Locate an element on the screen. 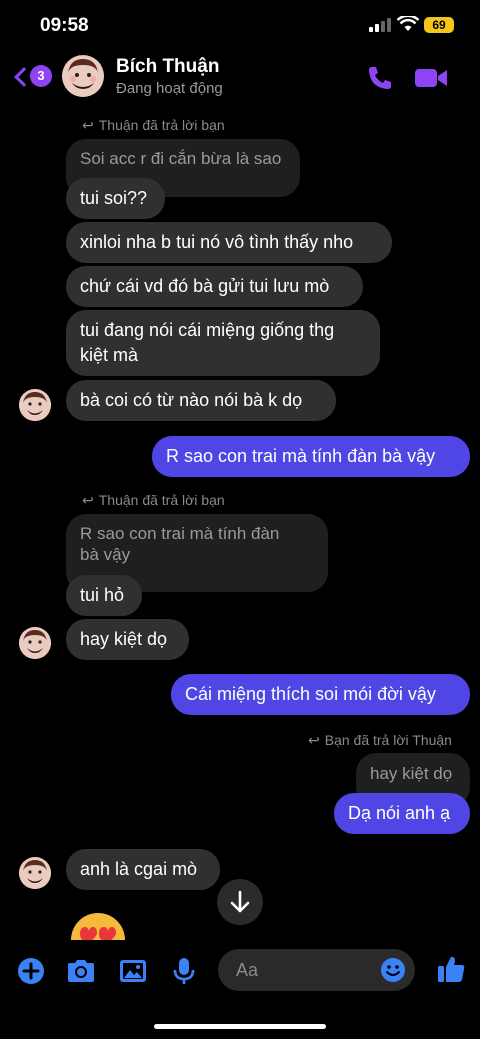 The image size is (480, 1039). message-line: kiệt mà is located at coordinates (109, 355).